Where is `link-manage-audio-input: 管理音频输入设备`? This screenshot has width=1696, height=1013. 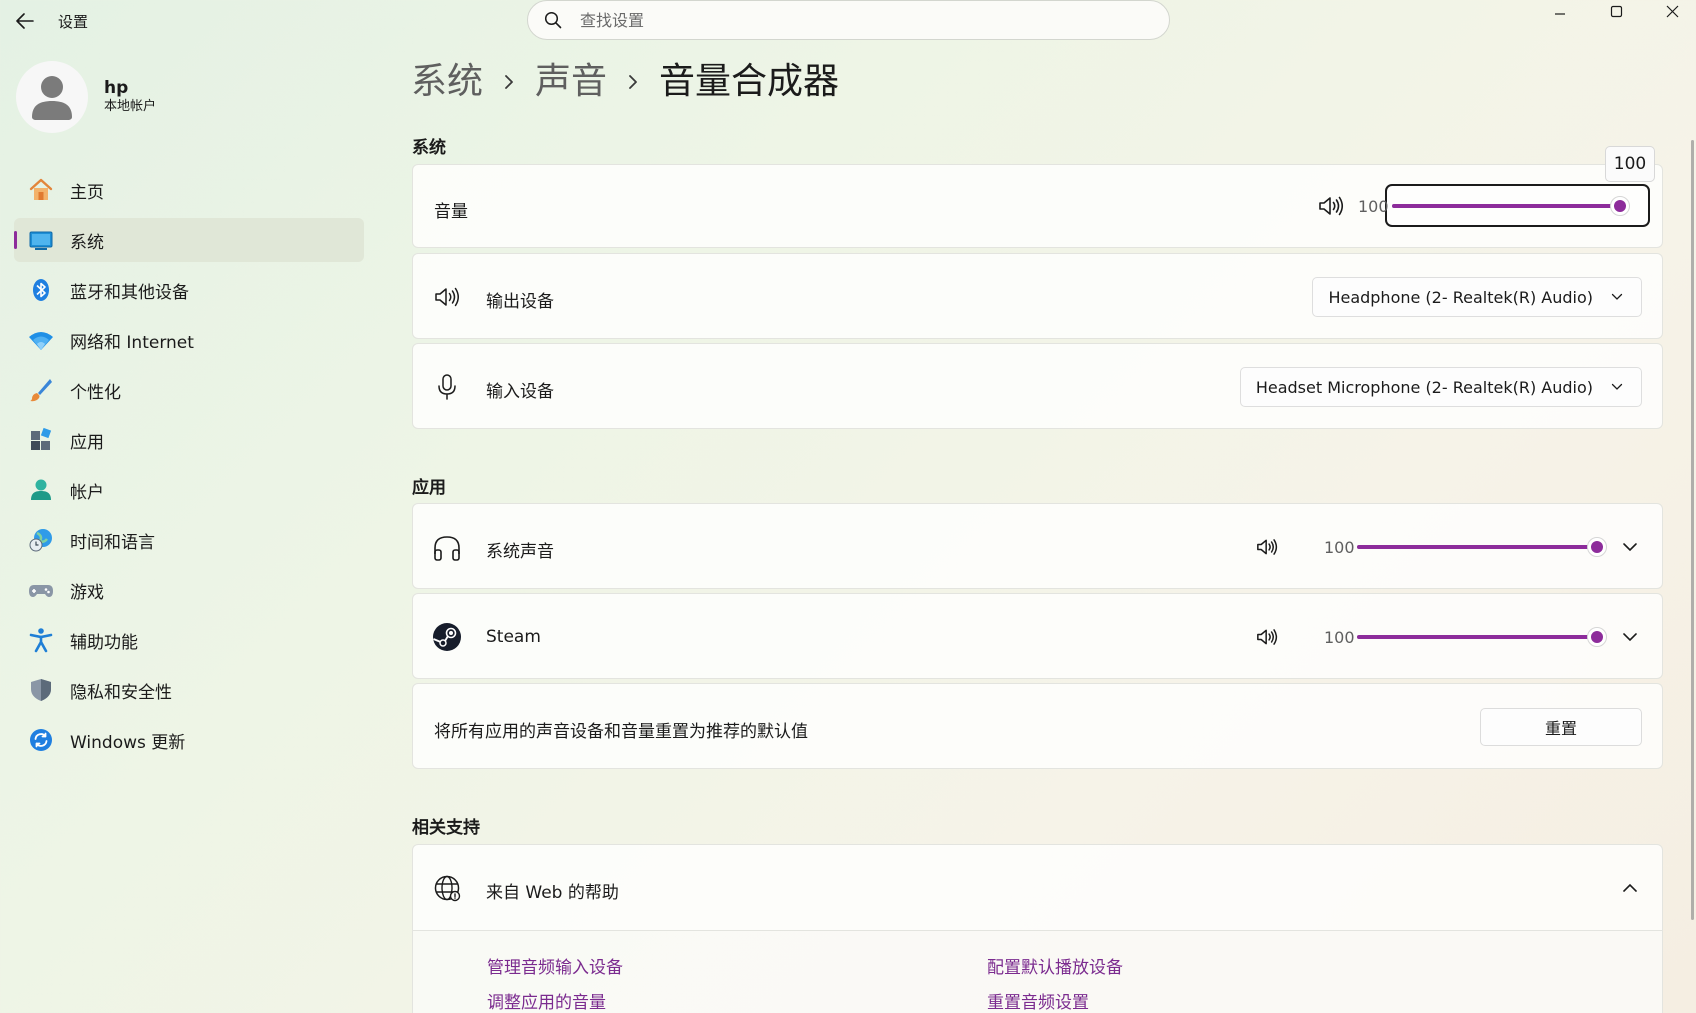
link-manage-audio-input: 管理音频输入设备 is located at coordinates (555, 965).